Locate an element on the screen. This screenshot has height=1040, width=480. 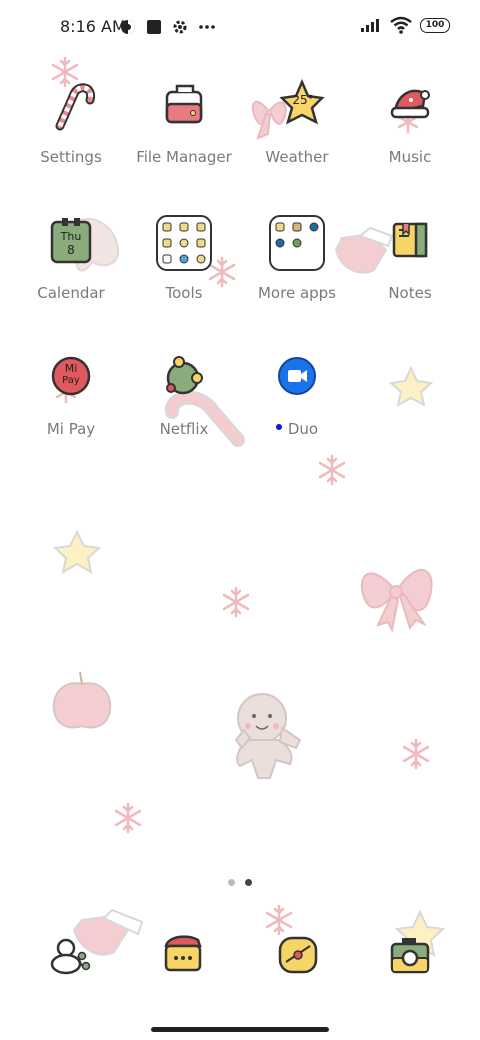
duo-label: Duo is located at coordinates (303, 429).